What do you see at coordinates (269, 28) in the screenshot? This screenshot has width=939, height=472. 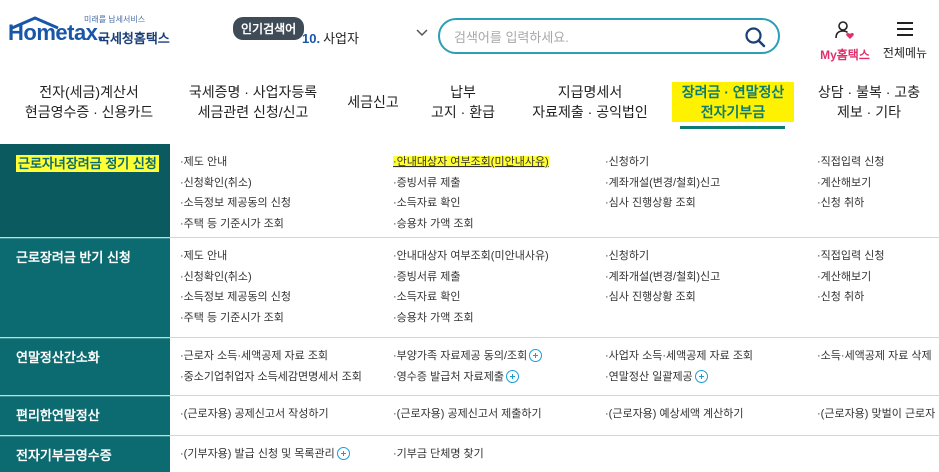 I see `popular-search-badge: 인기검색어` at bounding box center [269, 28].